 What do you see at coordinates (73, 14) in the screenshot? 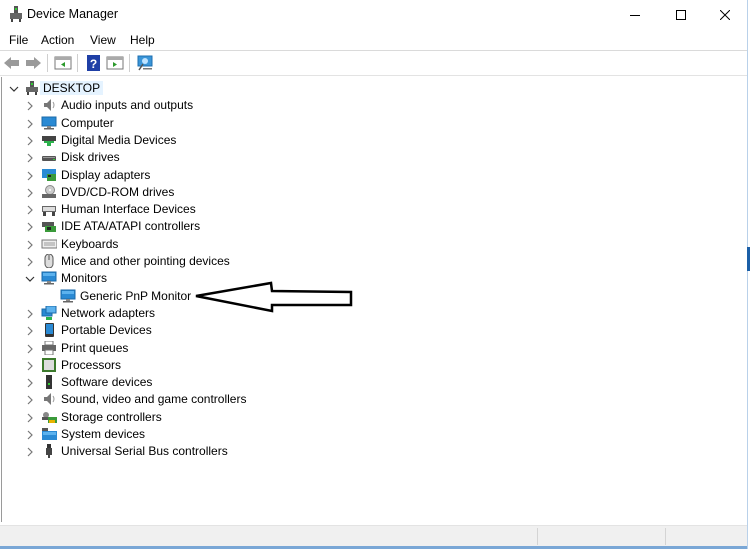
I see `window-title: Device Manager` at bounding box center [73, 14].